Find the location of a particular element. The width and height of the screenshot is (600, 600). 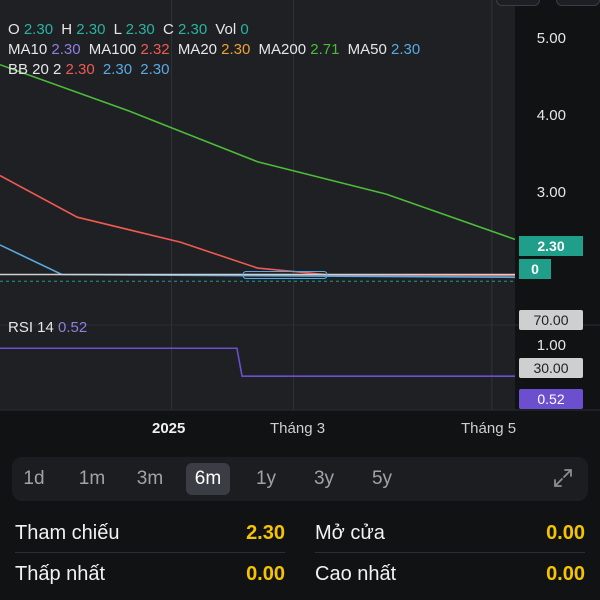

x-tick-label: 2025 is located at coordinates (169, 428).